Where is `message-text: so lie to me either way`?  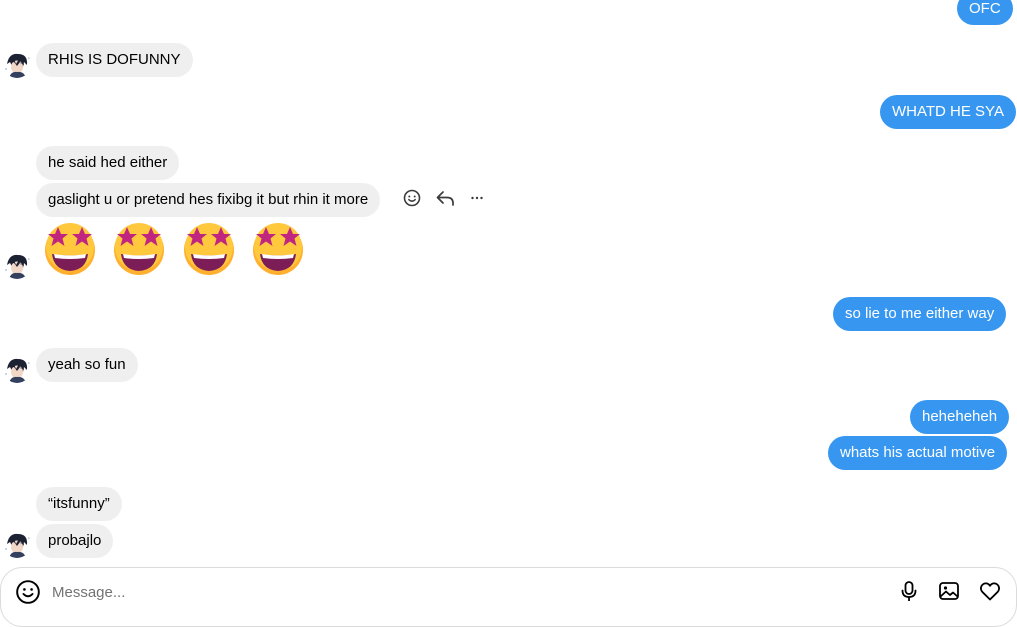
message-text: so lie to me either way is located at coordinates (920, 313).